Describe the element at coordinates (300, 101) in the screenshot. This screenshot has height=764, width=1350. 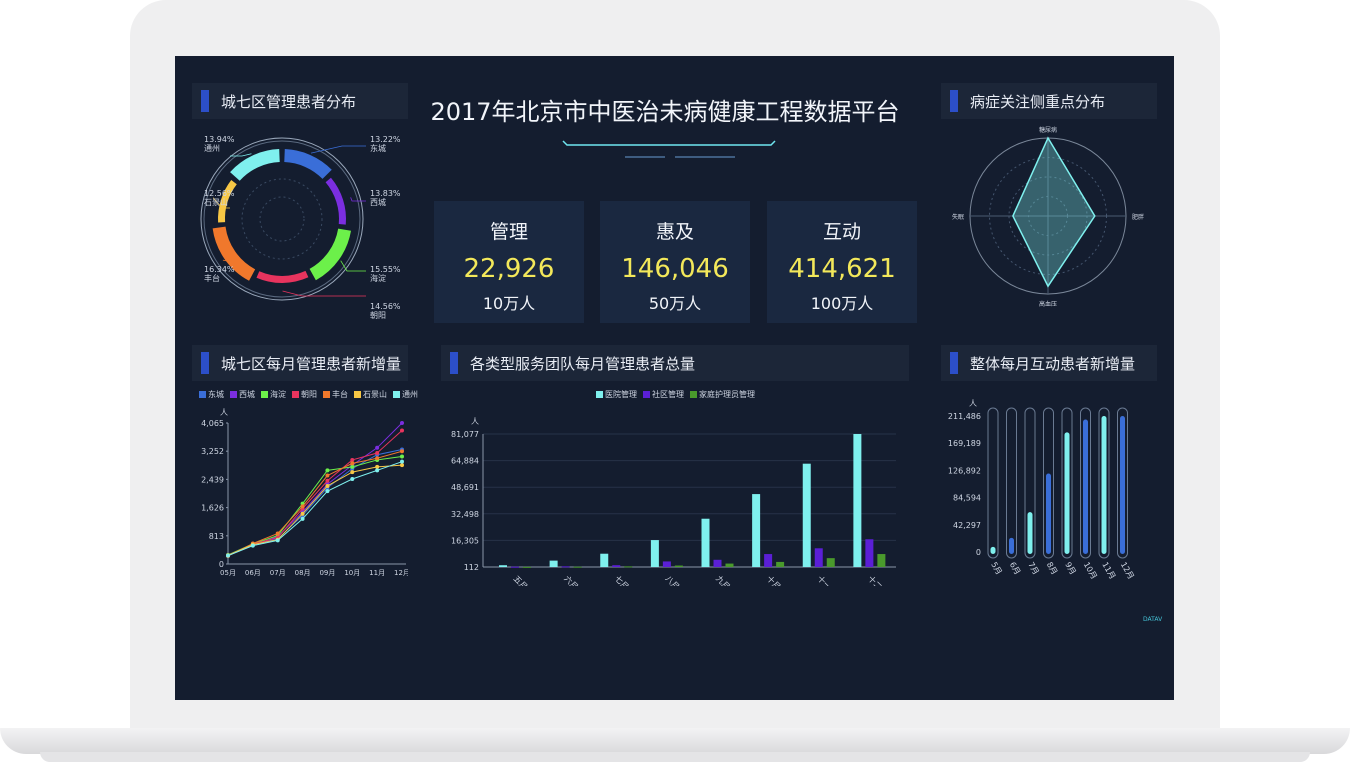
I see `panel-title-district-dist: 城七区管理患者分布` at that location.